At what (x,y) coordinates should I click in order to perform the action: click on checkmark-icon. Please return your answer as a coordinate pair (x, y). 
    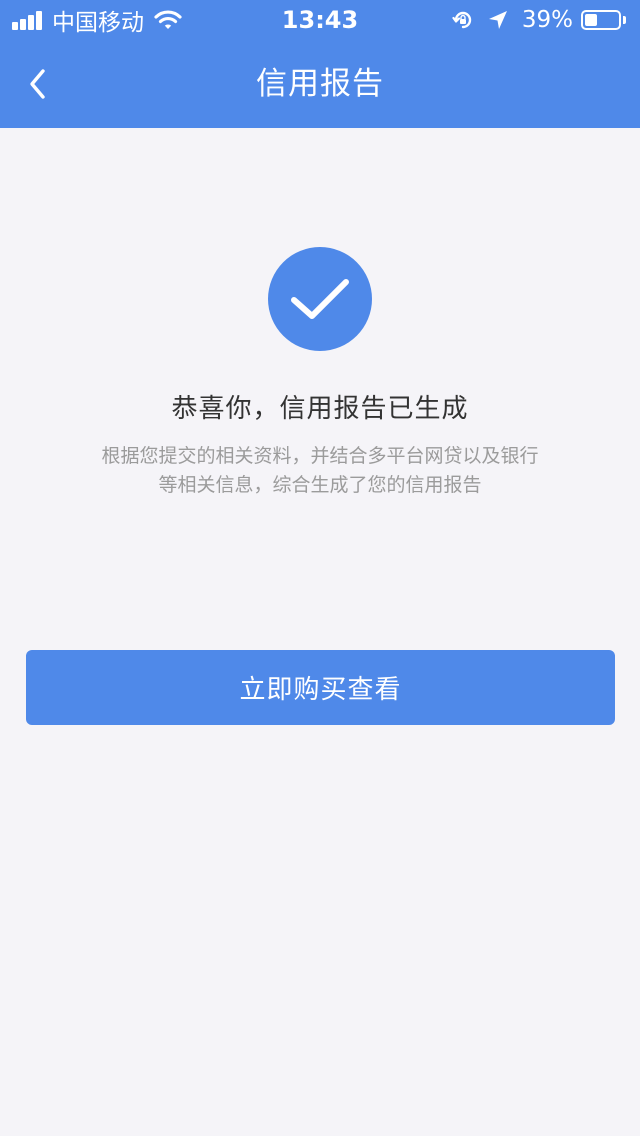
    Looking at the image, I should click on (320, 299).